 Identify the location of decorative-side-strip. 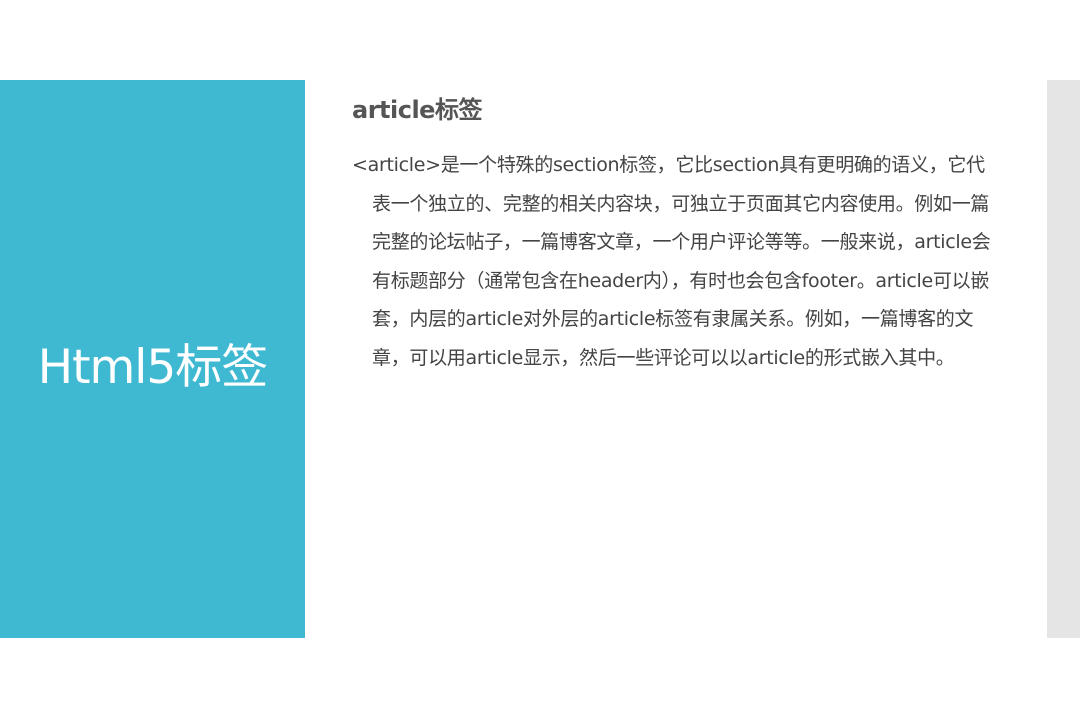
(1063, 359).